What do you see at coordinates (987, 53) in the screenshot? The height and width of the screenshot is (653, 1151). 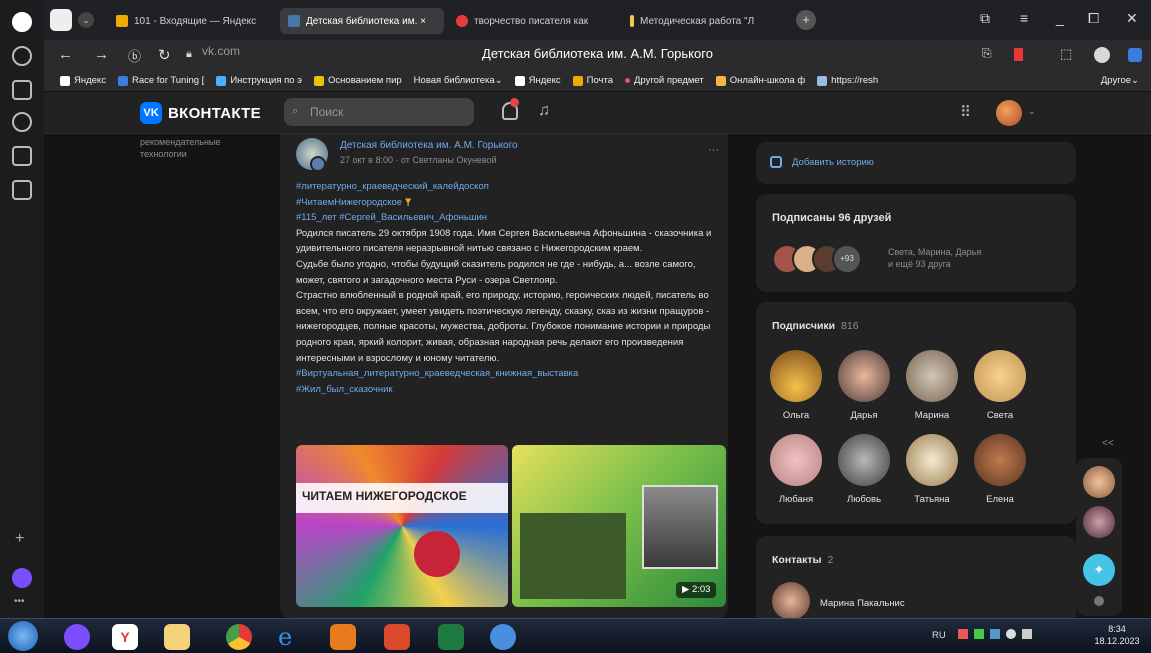 I see `reader-icon: ⎘` at bounding box center [987, 53].